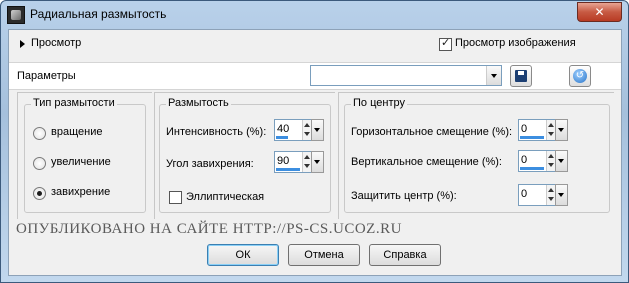 Image resolution: width=629 pixels, height=283 pixels. I want to click on intensity-value: 40, so click(283, 129).